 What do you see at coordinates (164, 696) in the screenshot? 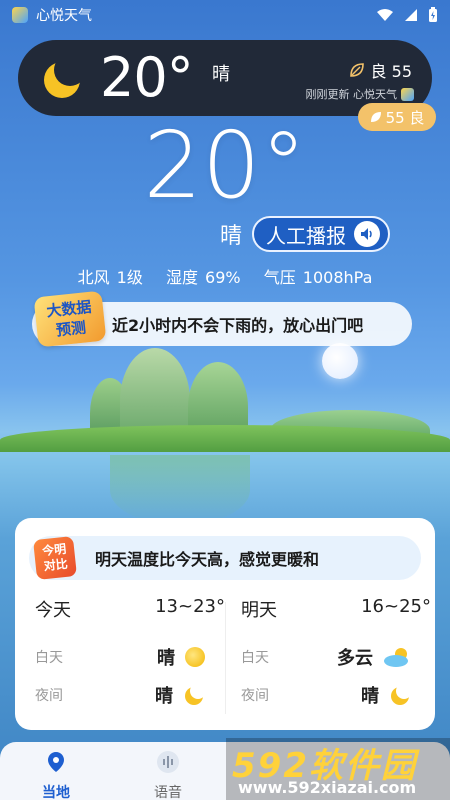
I see `today-night-value: 晴` at bounding box center [164, 696].